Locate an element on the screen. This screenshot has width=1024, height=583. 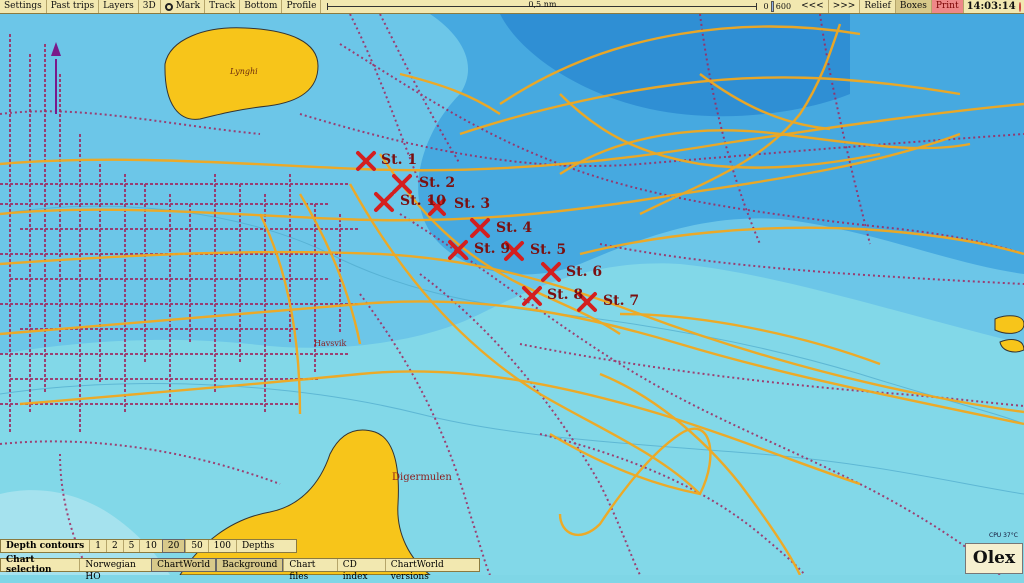
land-east is located at coordinates (1009, 324).